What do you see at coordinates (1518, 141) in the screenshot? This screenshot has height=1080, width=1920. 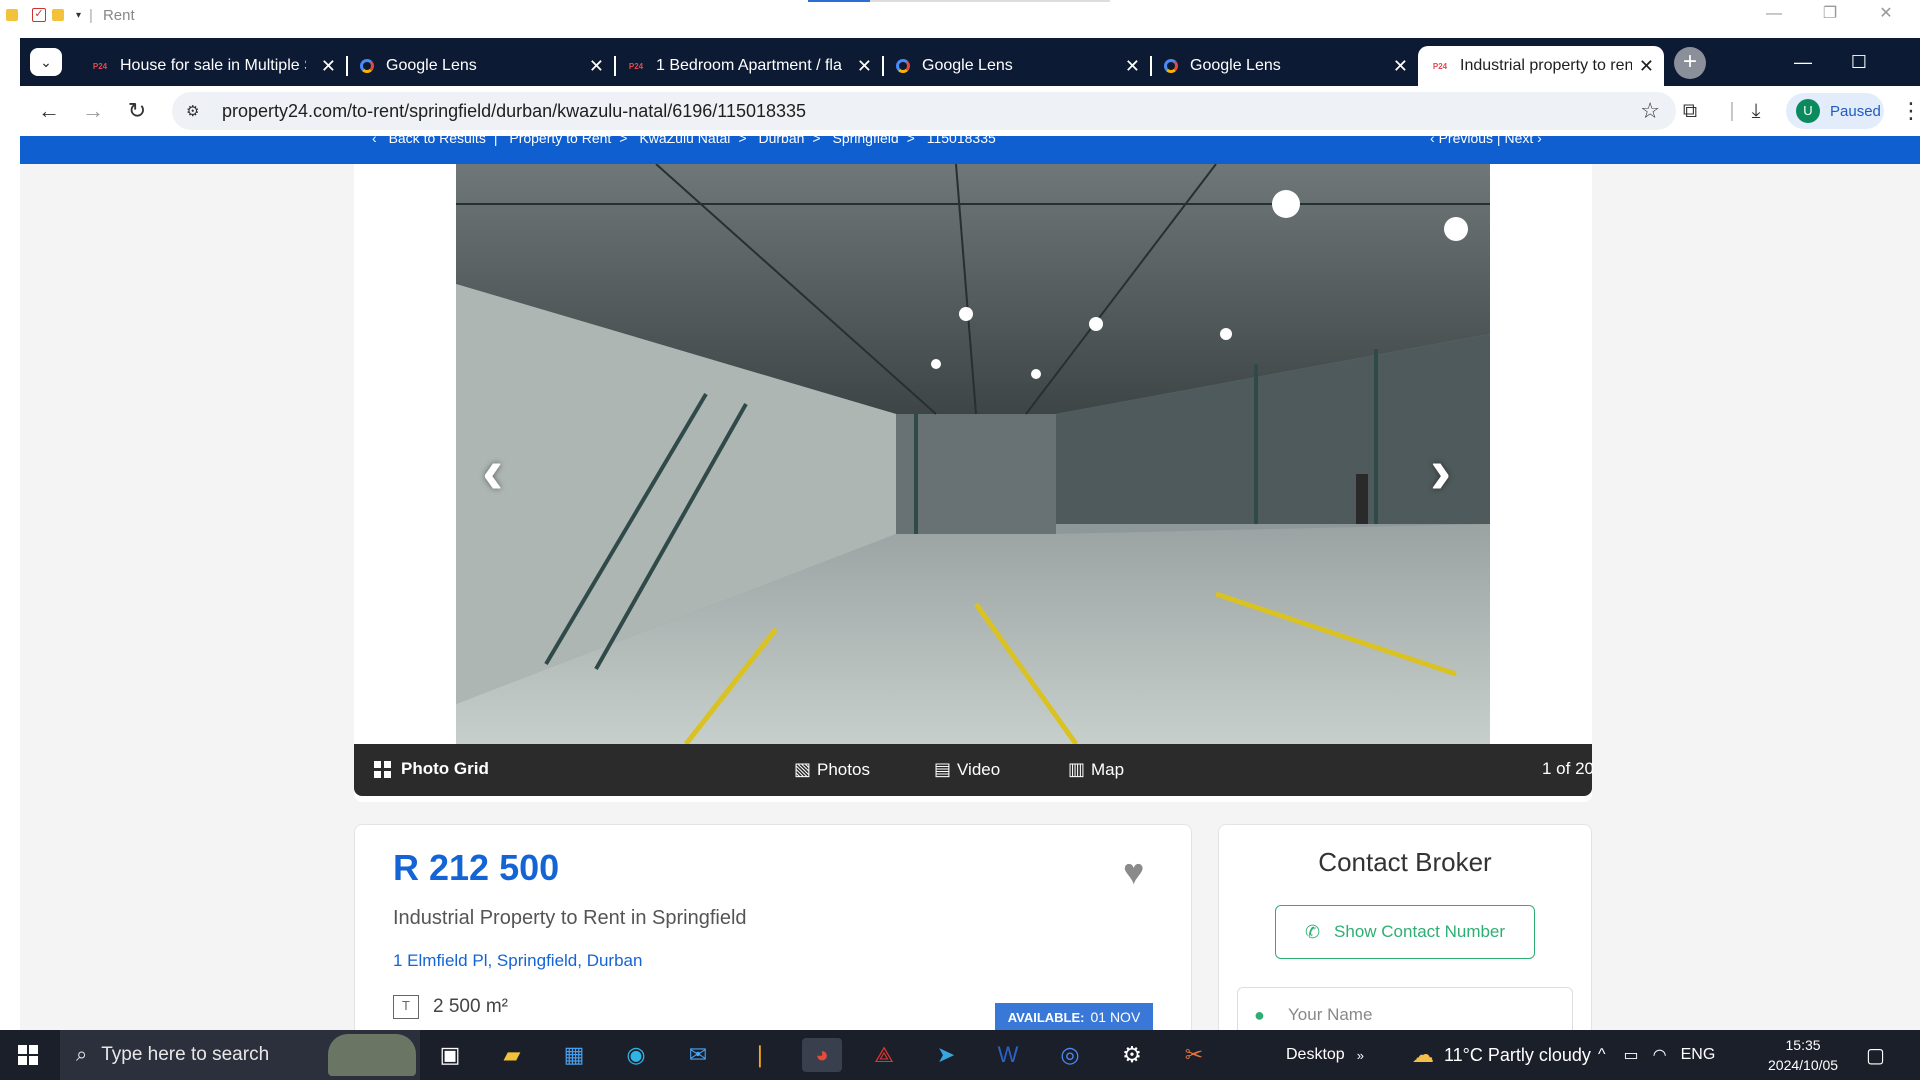 I see `next-listing-link: Next` at bounding box center [1518, 141].